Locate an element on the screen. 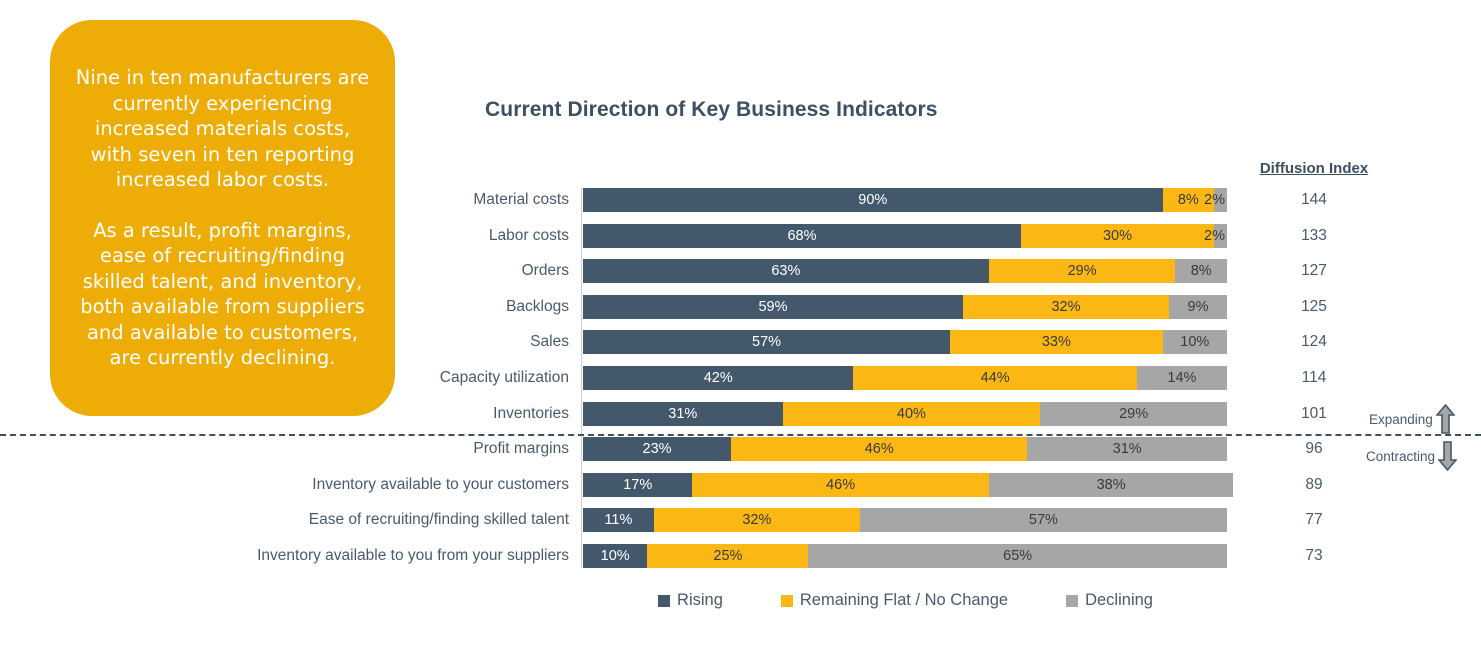 The height and width of the screenshot is (655, 1481). diffusion-index-value: 73 is located at coordinates (1314, 555).